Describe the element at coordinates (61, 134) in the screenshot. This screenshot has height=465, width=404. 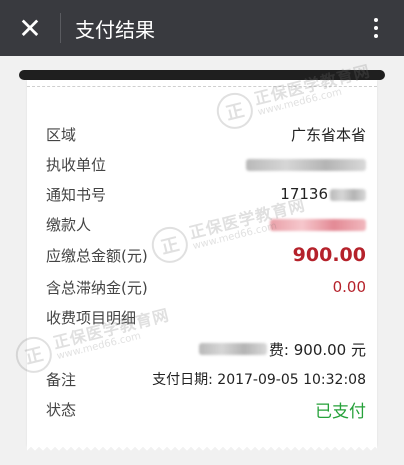
I see `region-label: 区域` at that location.